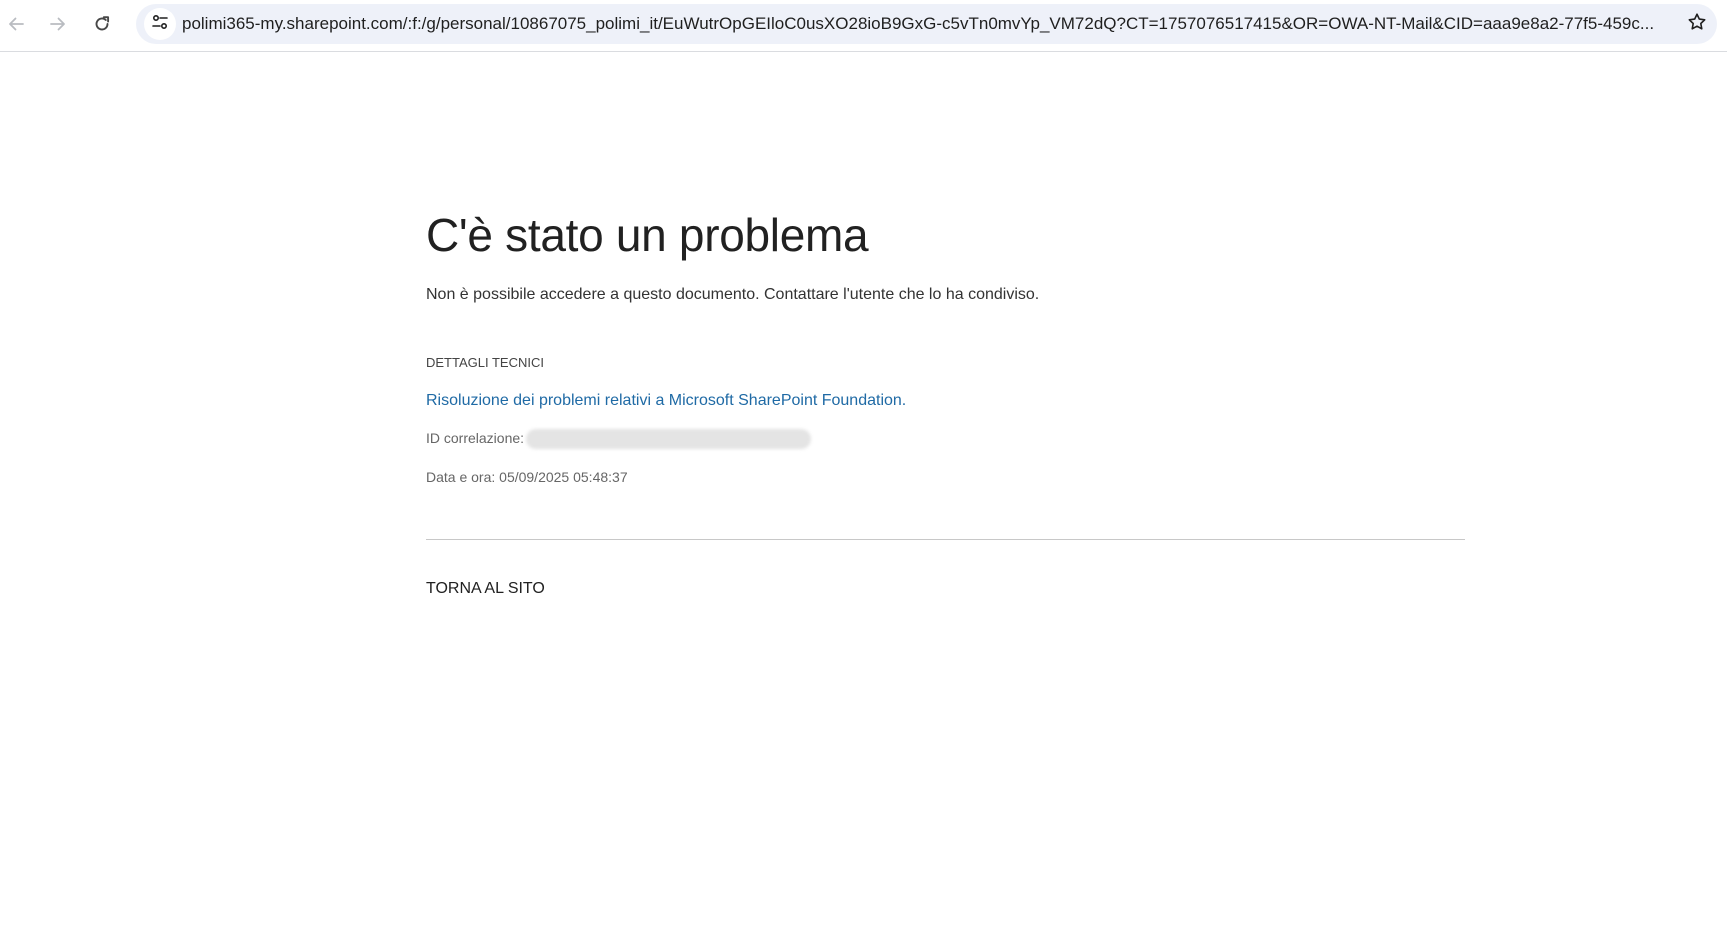 Image resolution: width=1727 pixels, height=926 pixels. I want to click on tech-details-heading: DETTAGLI TECNICI, so click(485, 362).